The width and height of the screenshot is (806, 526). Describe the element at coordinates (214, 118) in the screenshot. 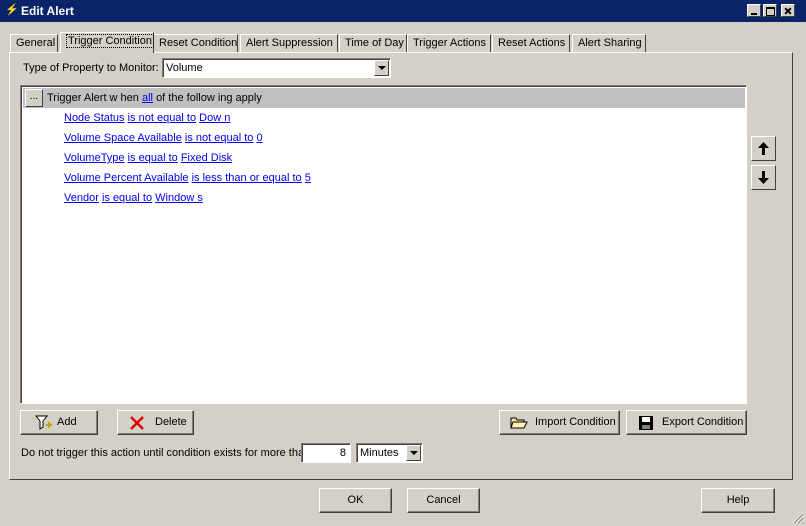

I see `condition-value-link: Dow n` at that location.